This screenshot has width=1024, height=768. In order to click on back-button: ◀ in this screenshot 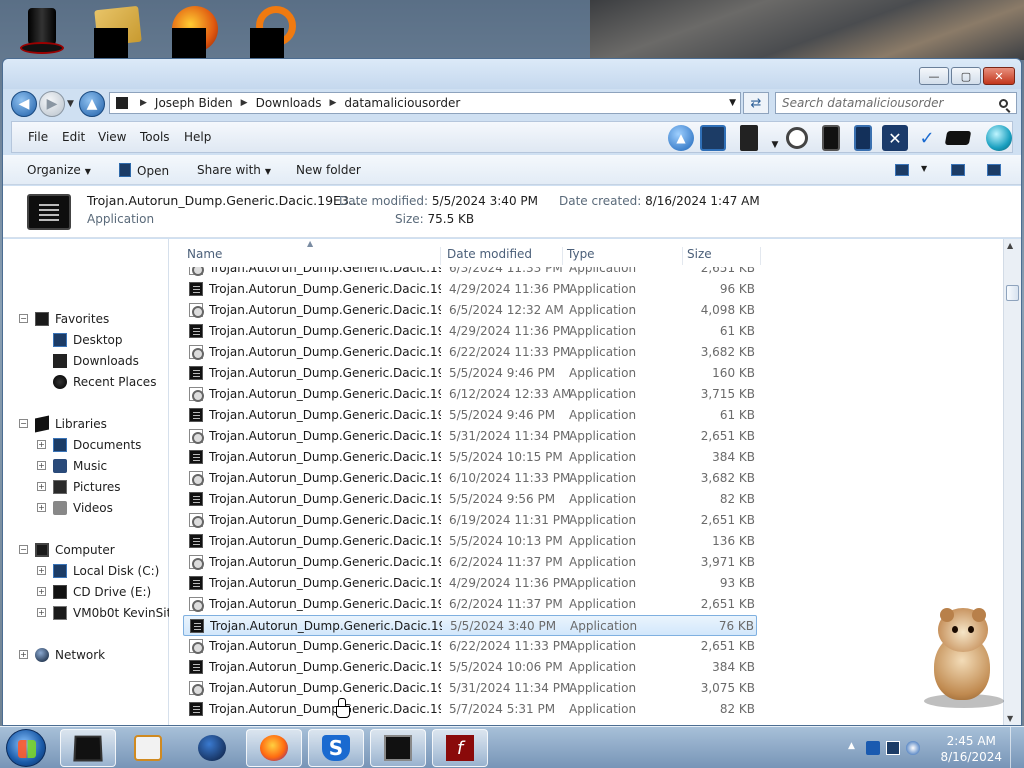, I will do `click(24, 104)`.